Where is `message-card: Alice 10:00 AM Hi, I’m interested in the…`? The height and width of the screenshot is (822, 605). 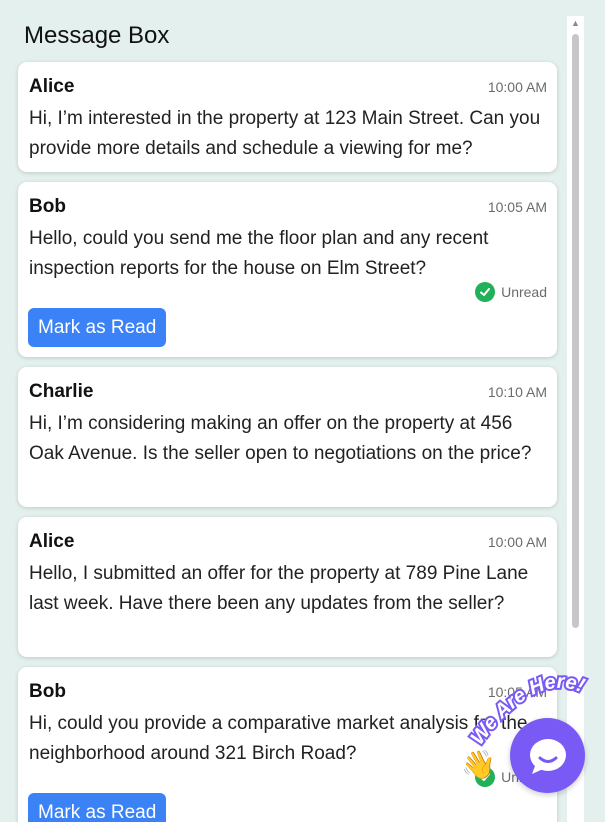
message-card: Alice 10:00 AM Hi, I’m interested in the… is located at coordinates (287, 117).